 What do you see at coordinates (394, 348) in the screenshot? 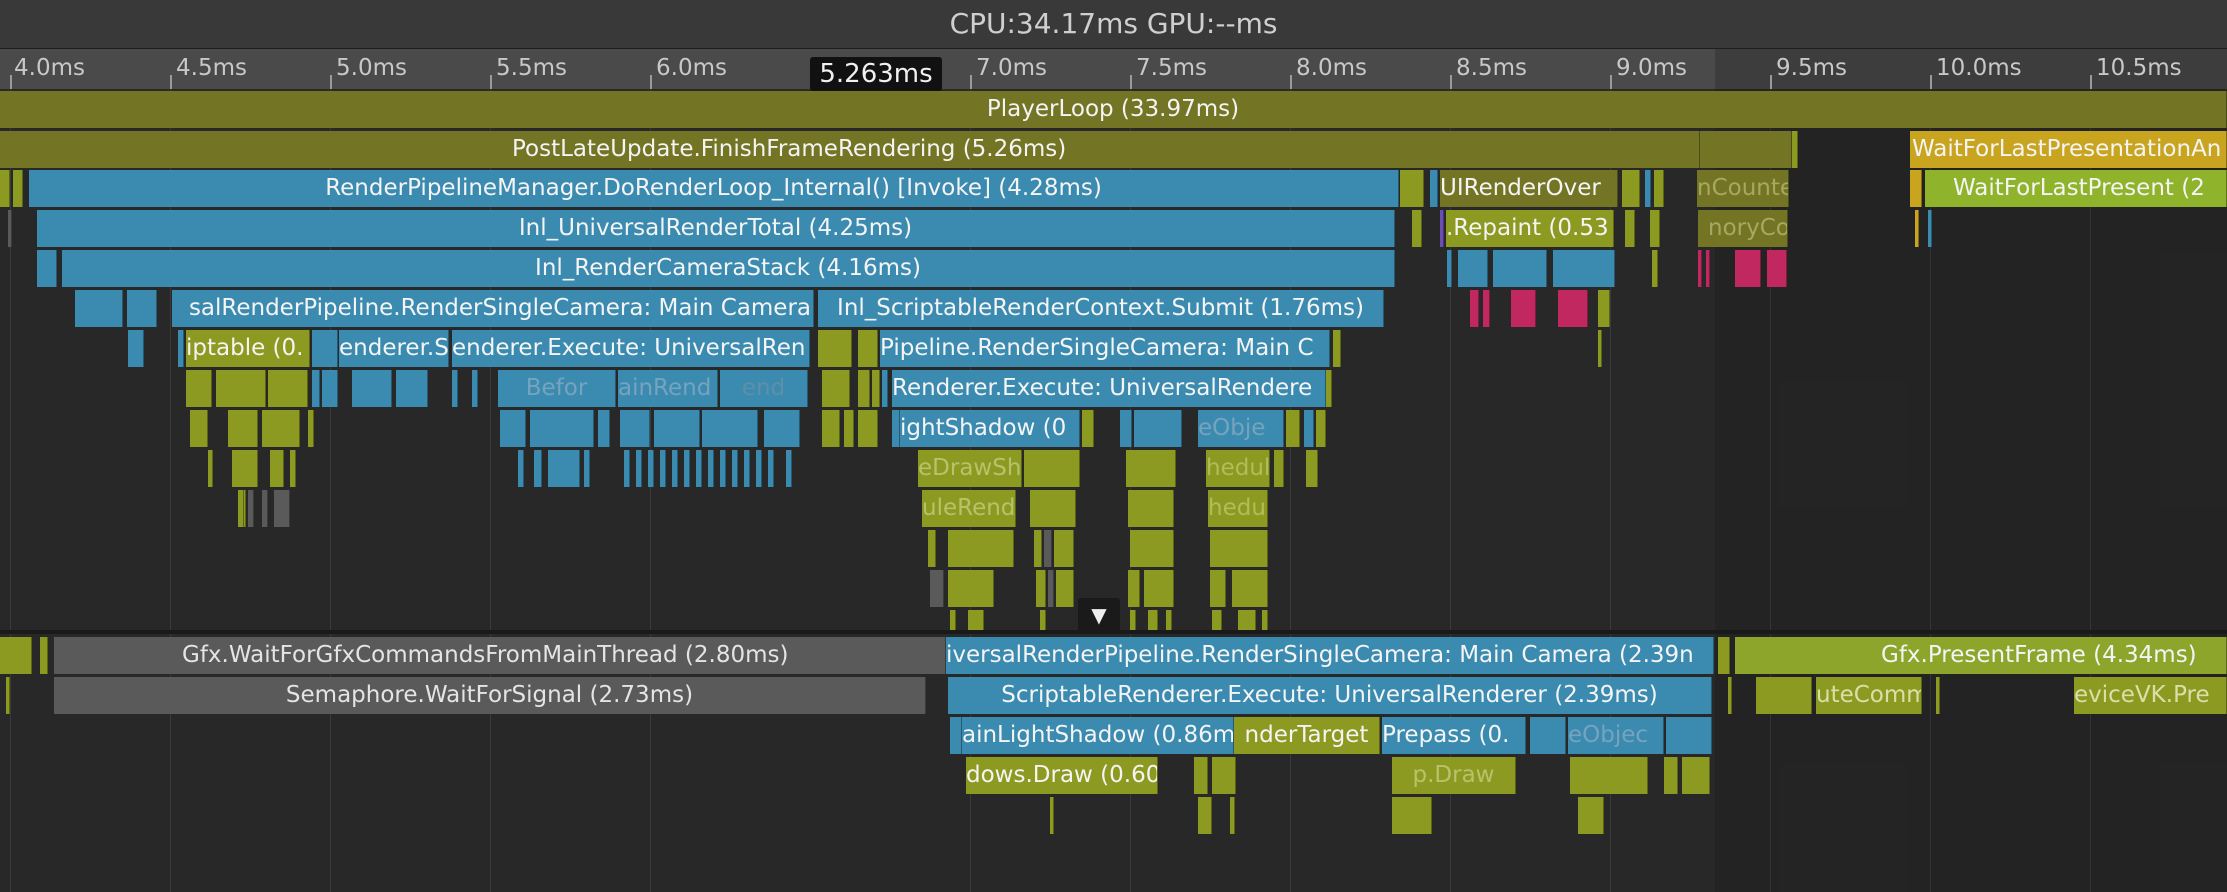
I see `sample-renderer-s: enderer.S` at bounding box center [394, 348].